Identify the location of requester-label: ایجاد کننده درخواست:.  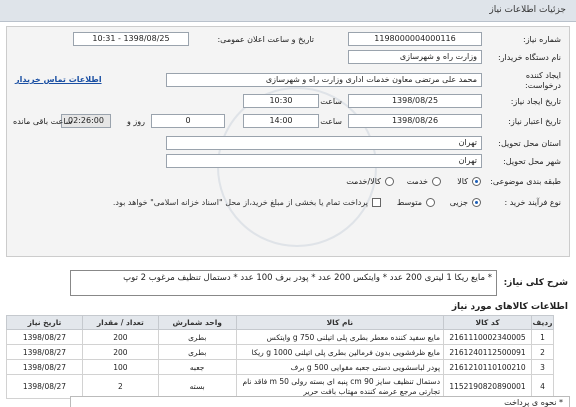
(543, 80).